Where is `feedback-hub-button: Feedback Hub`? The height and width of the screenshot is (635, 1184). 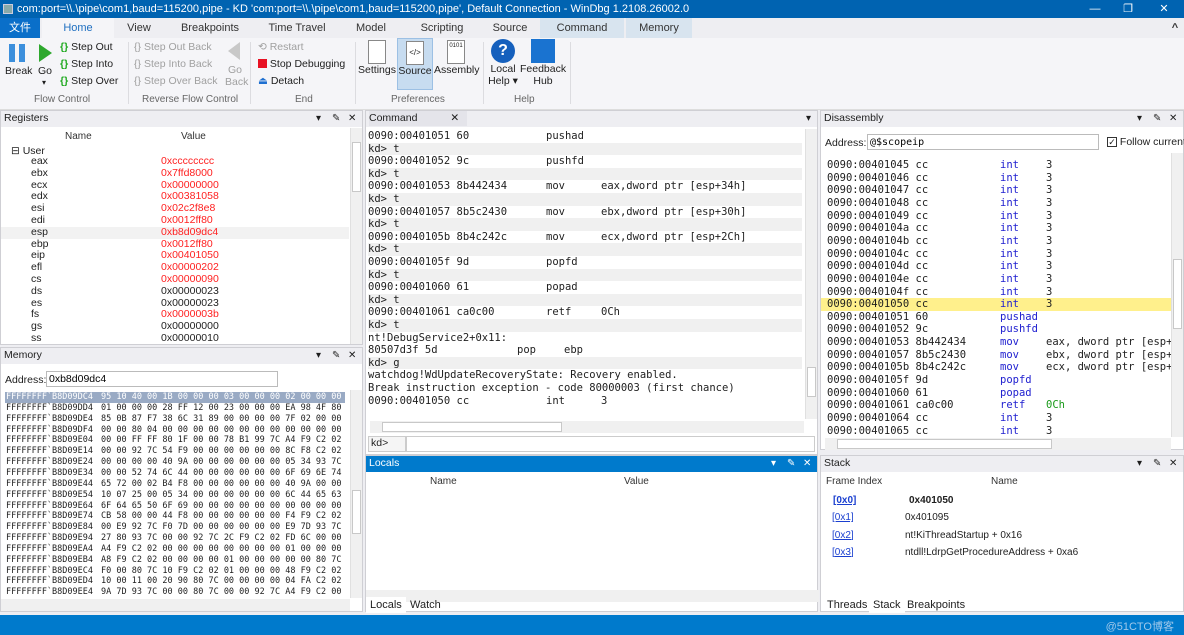 feedback-hub-button: Feedback Hub is located at coordinates (543, 63).